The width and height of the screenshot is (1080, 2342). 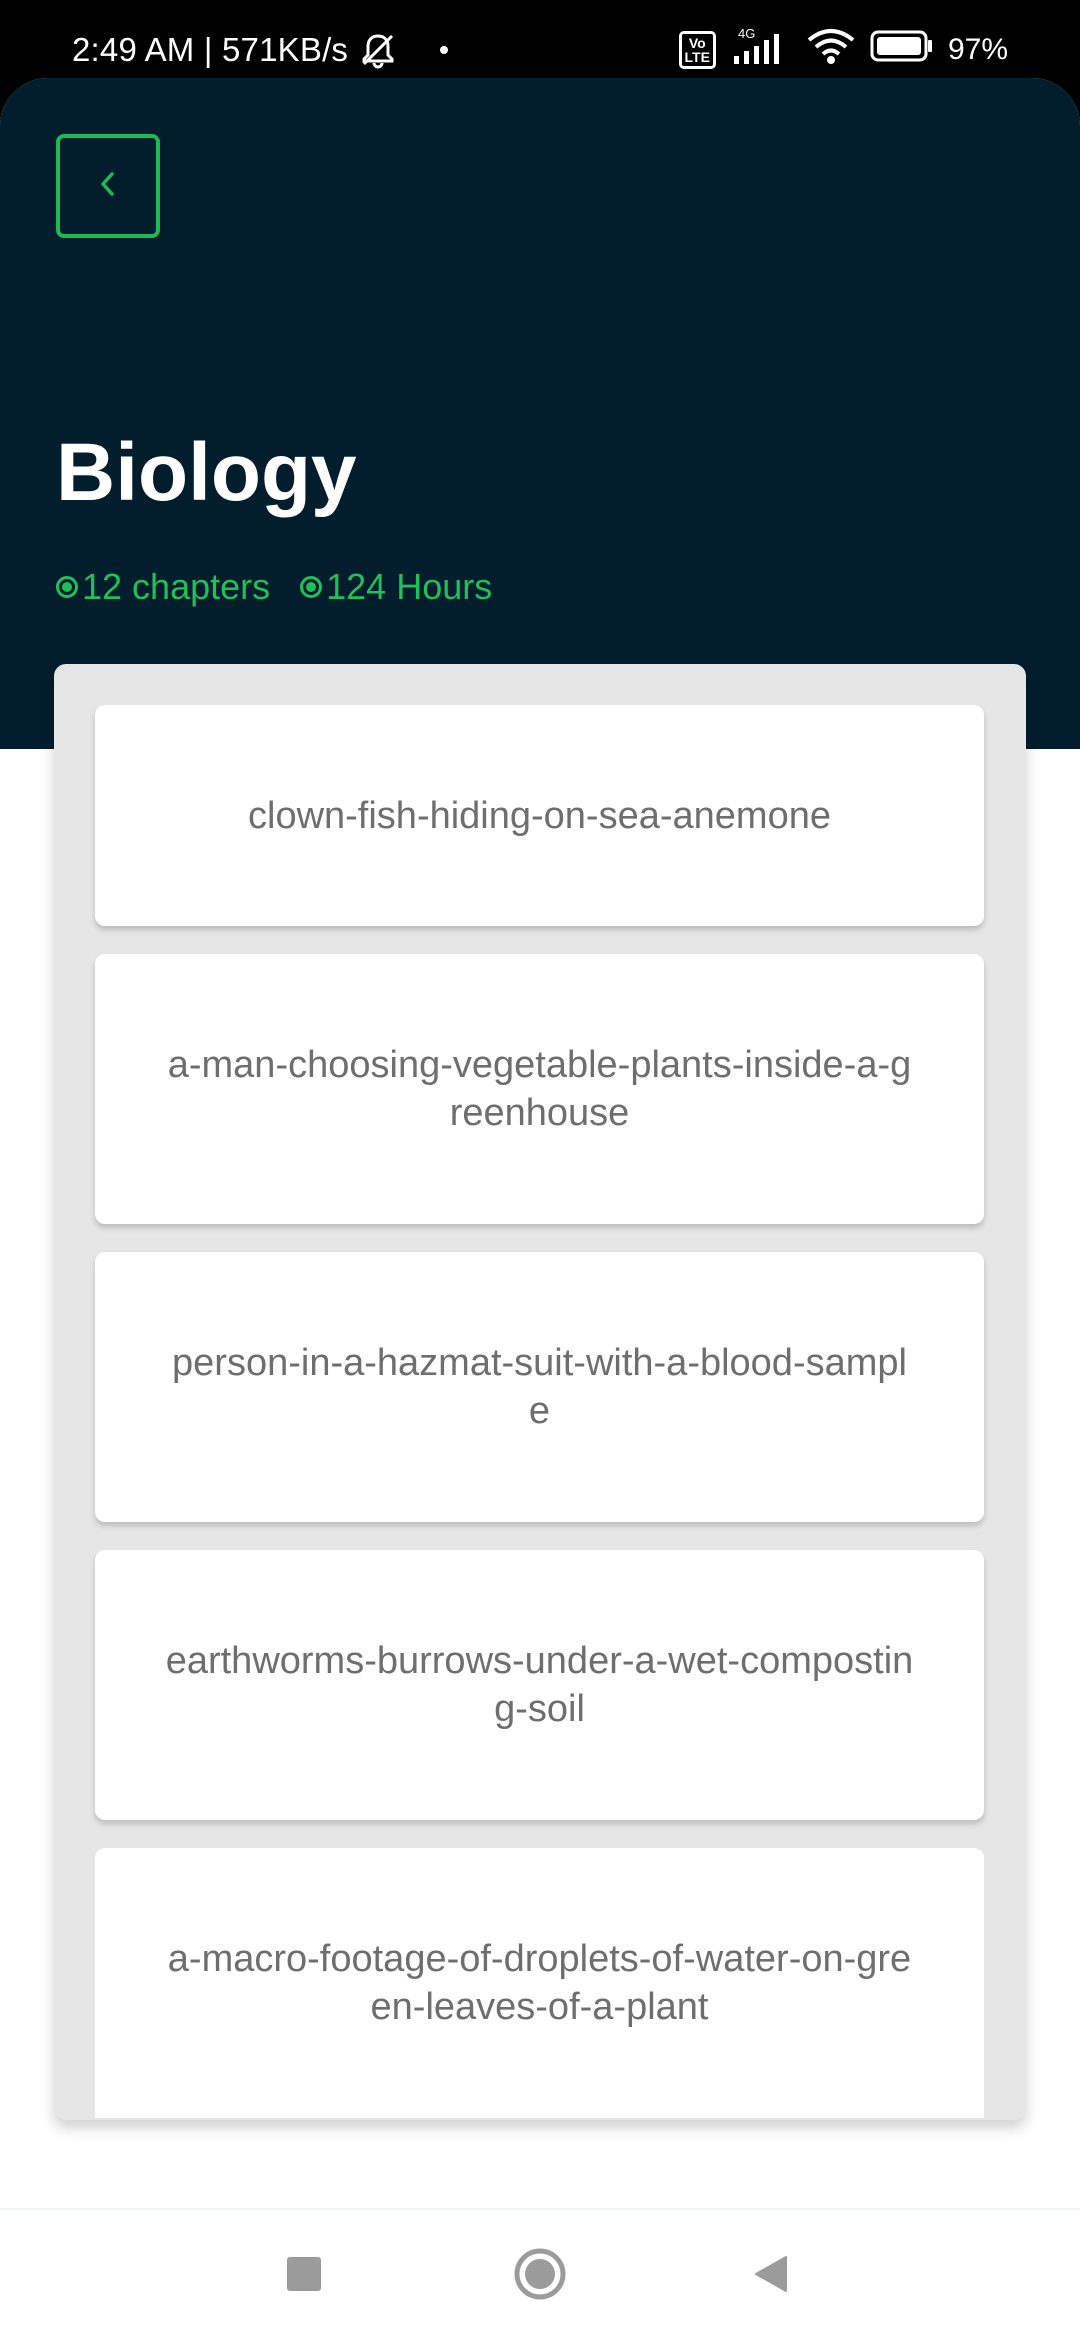 I want to click on home-circle-icon, so click(x=540, y=2276).